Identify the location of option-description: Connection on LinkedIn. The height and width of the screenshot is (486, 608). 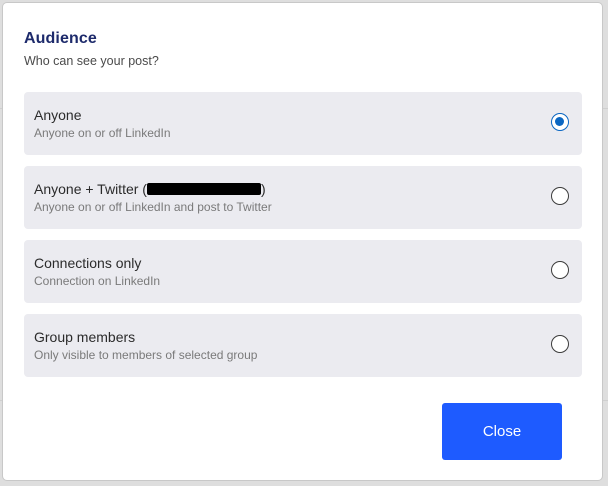
(97, 281).